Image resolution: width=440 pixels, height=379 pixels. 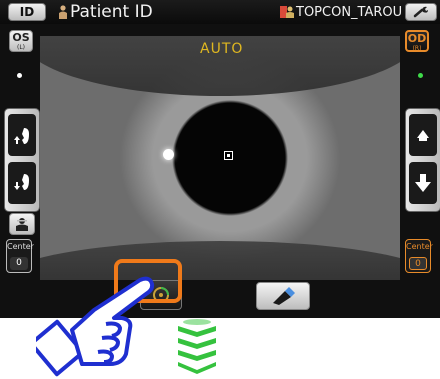 I want to click on person-icon, so click(x=63, y=12).